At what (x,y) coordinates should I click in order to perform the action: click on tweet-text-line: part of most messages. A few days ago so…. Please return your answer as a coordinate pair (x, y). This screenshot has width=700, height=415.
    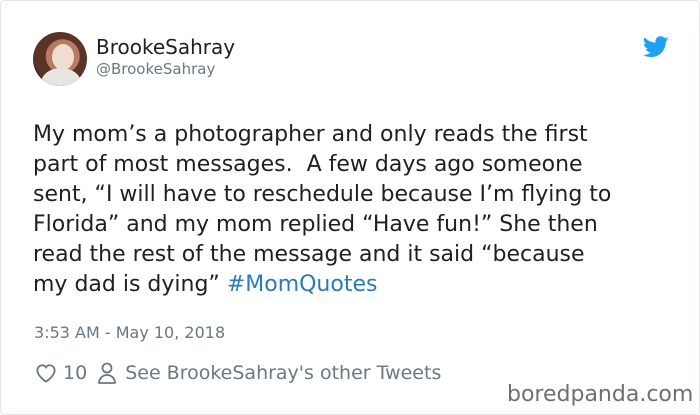
    Looking at the image, I should click on (308, 164).